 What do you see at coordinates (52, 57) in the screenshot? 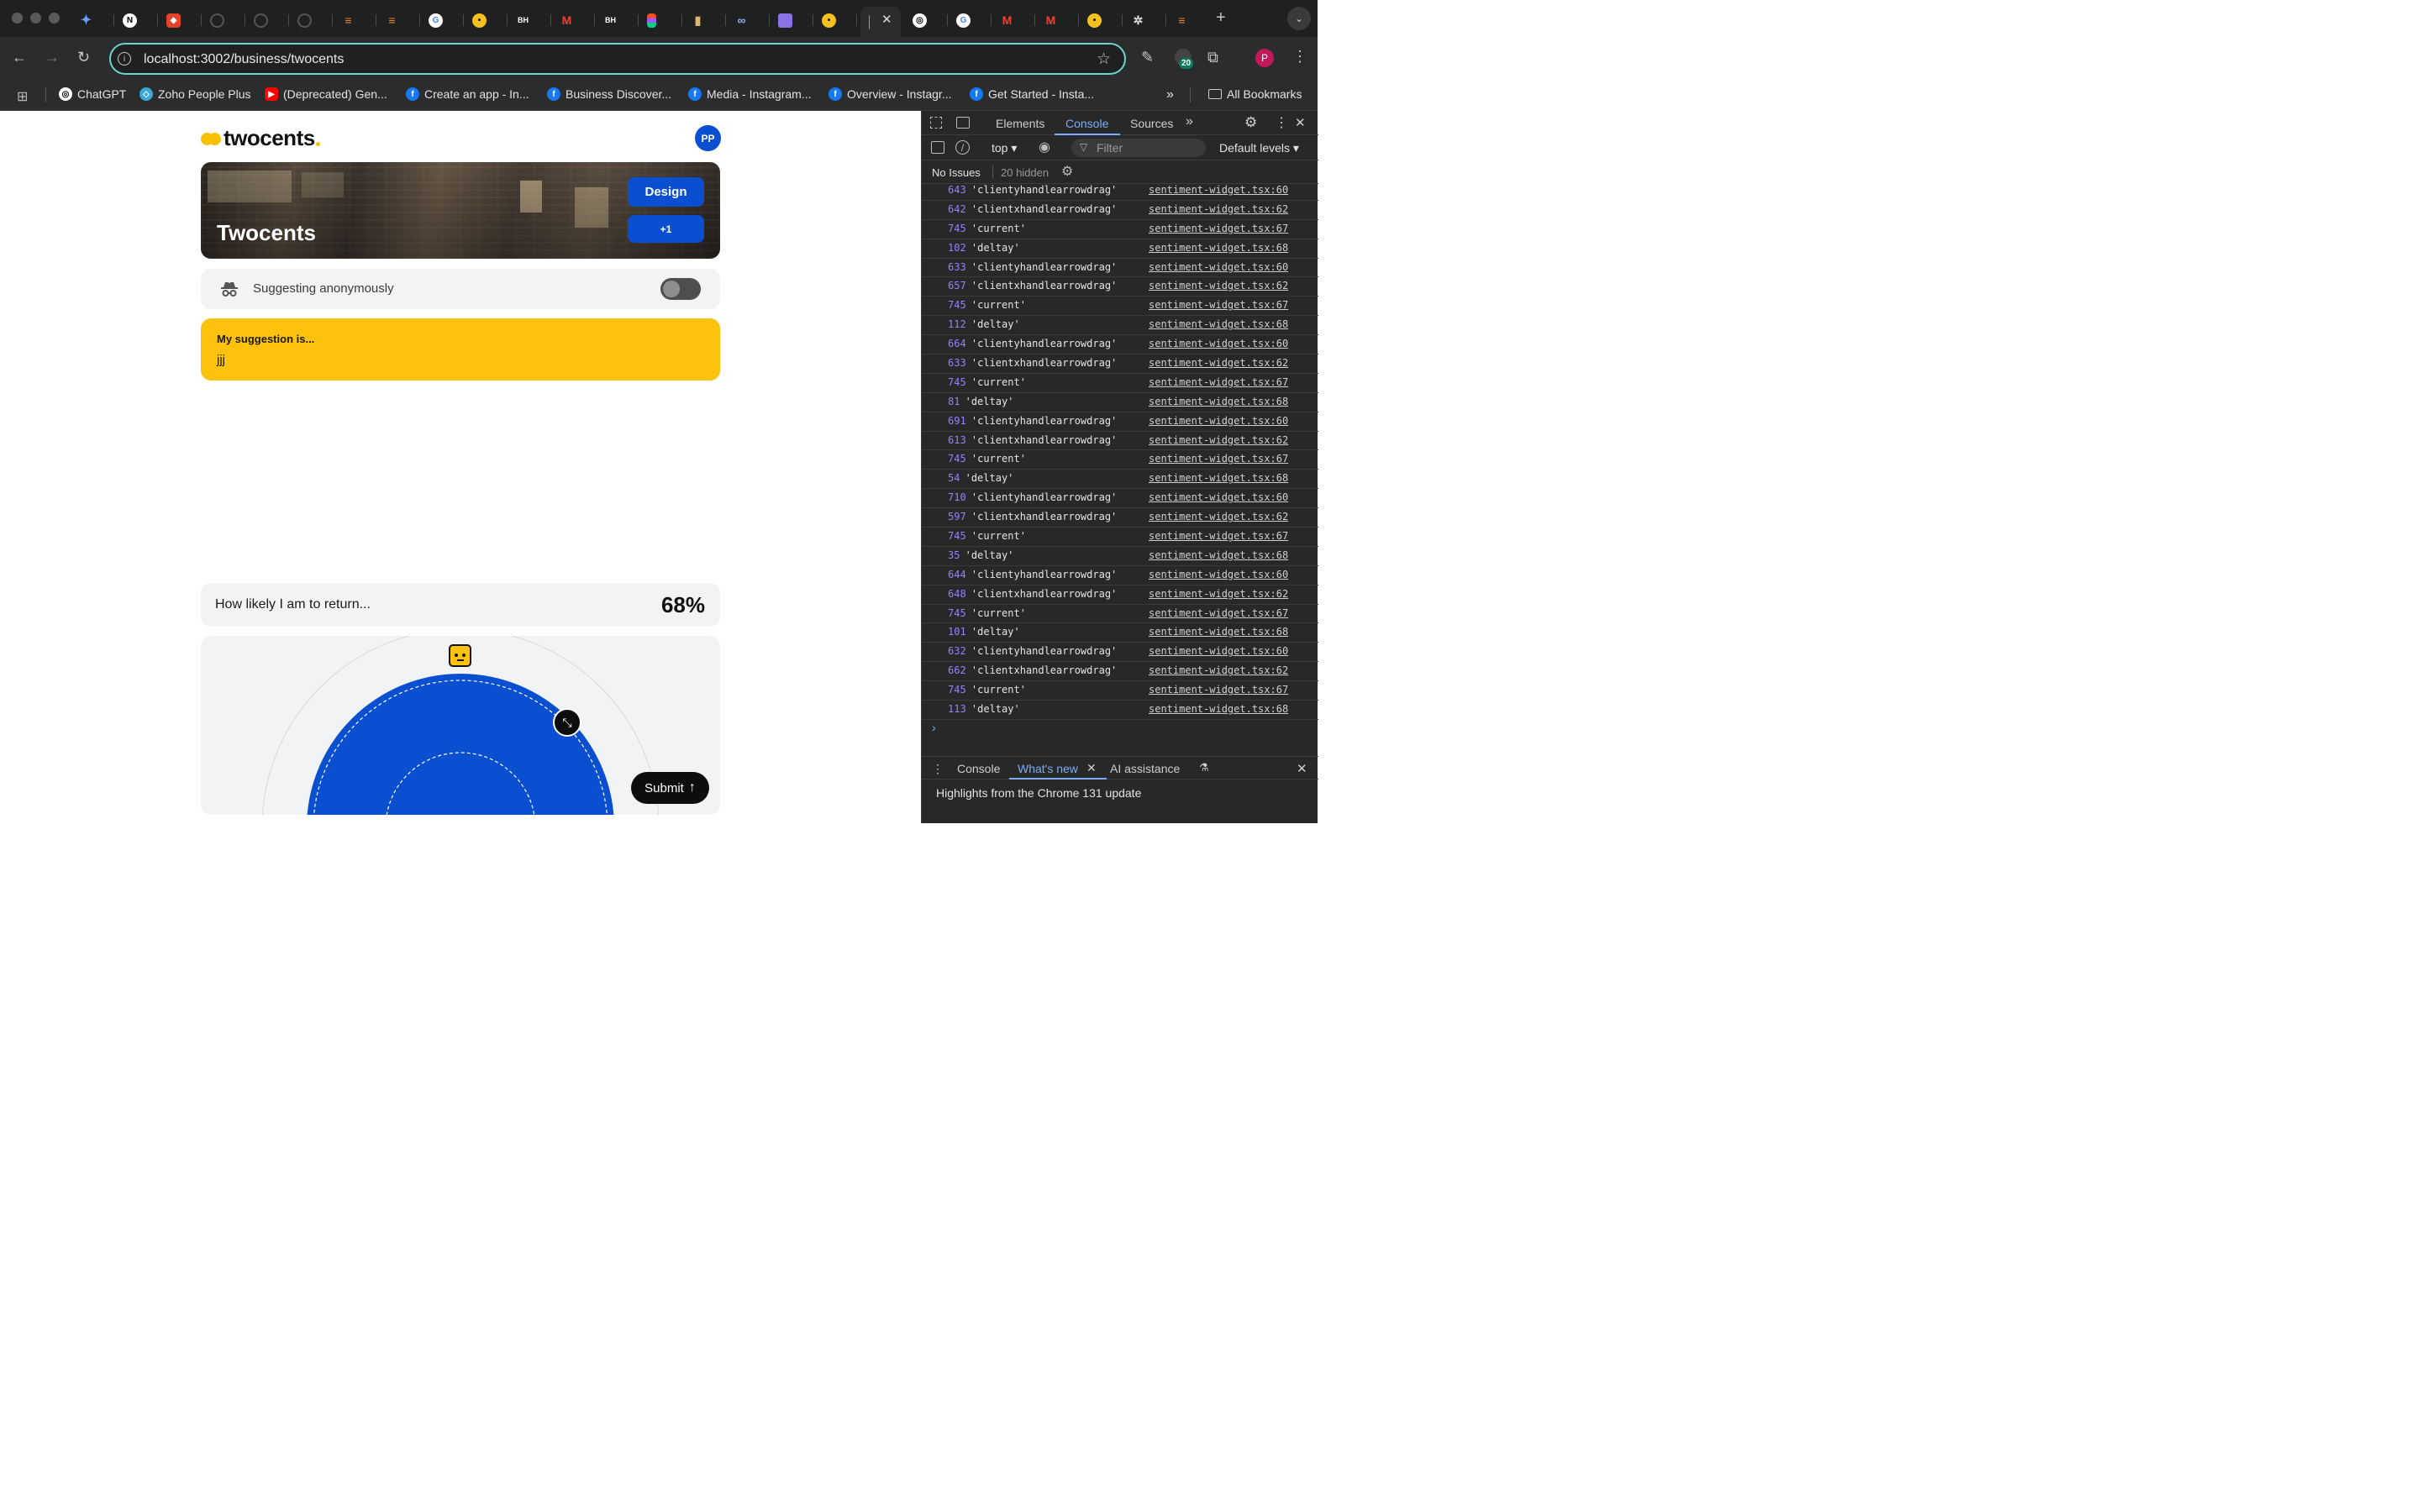
I see `forward-button: →` at bounding box center [52, 57].